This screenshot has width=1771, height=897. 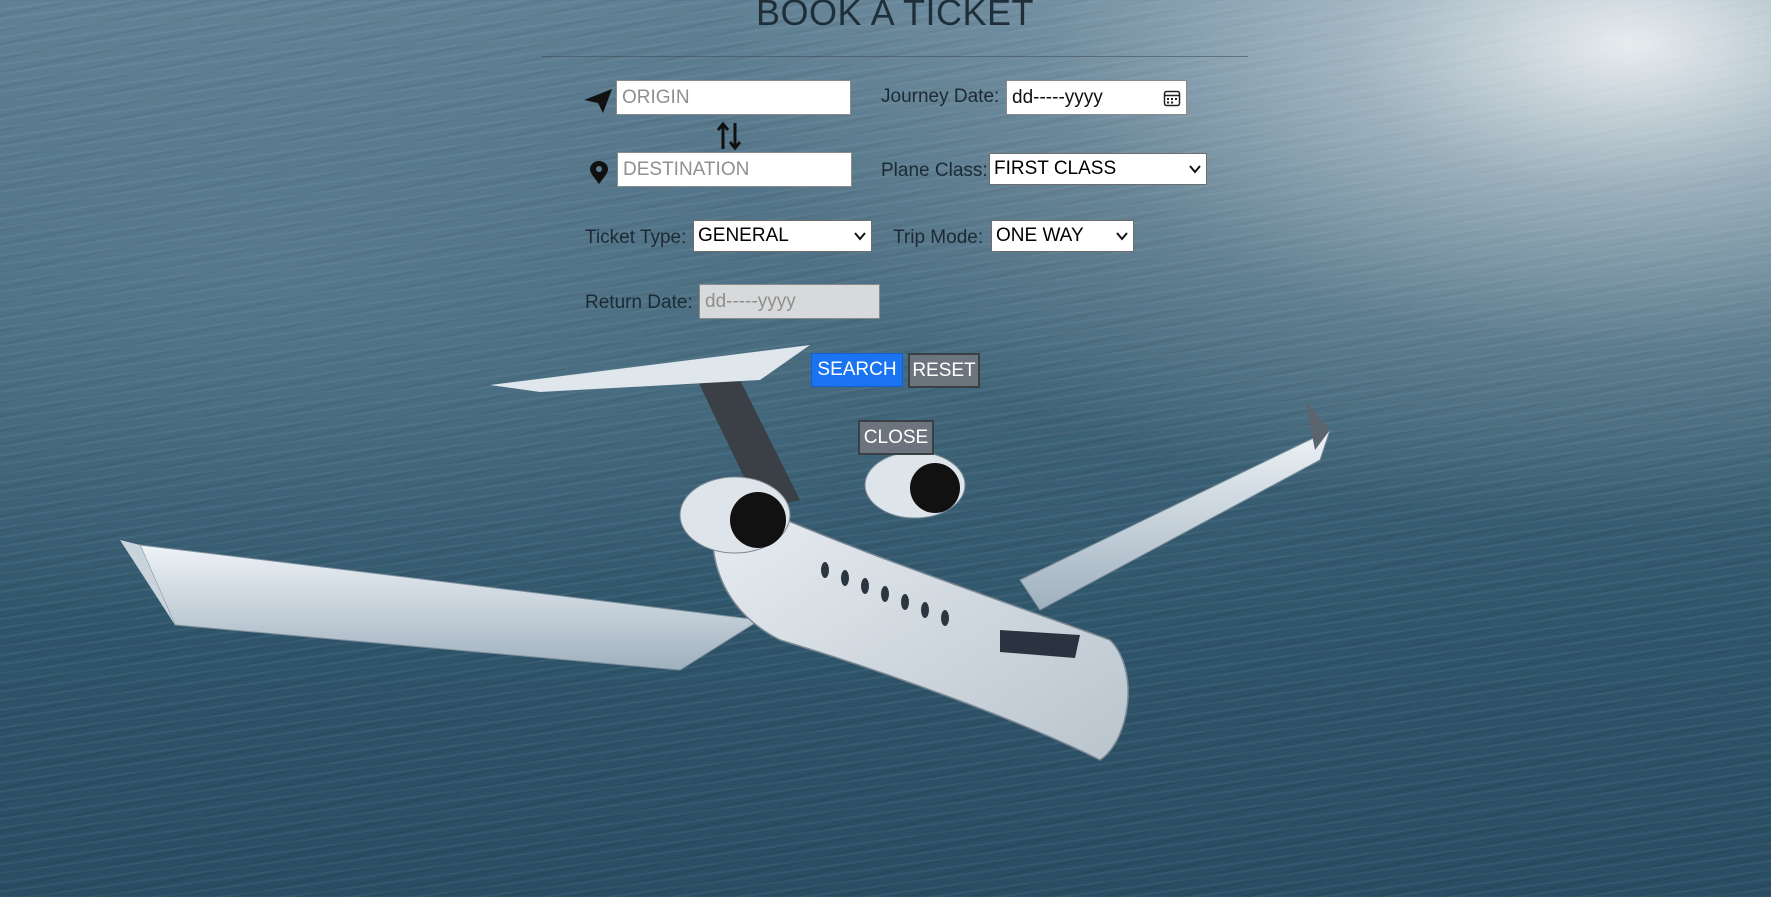 What do you see at coordinates (639, 302) in the screenshot?
I see `return-date-label: Return Date:` at bounding box center [639, 302].